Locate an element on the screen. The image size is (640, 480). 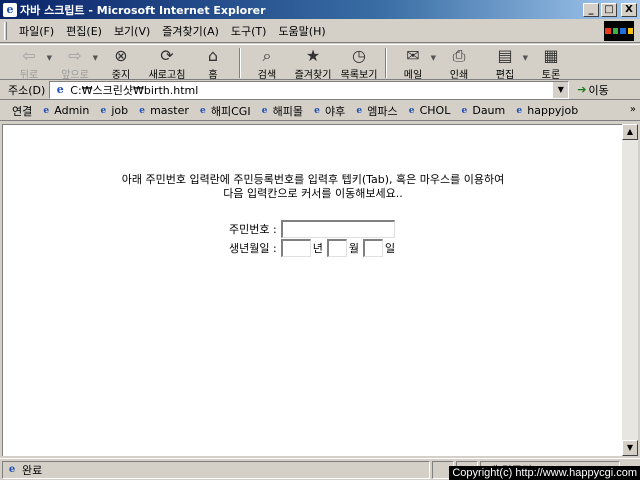
scroll-down-icon: ▼ is located at coordinates (630, 448).